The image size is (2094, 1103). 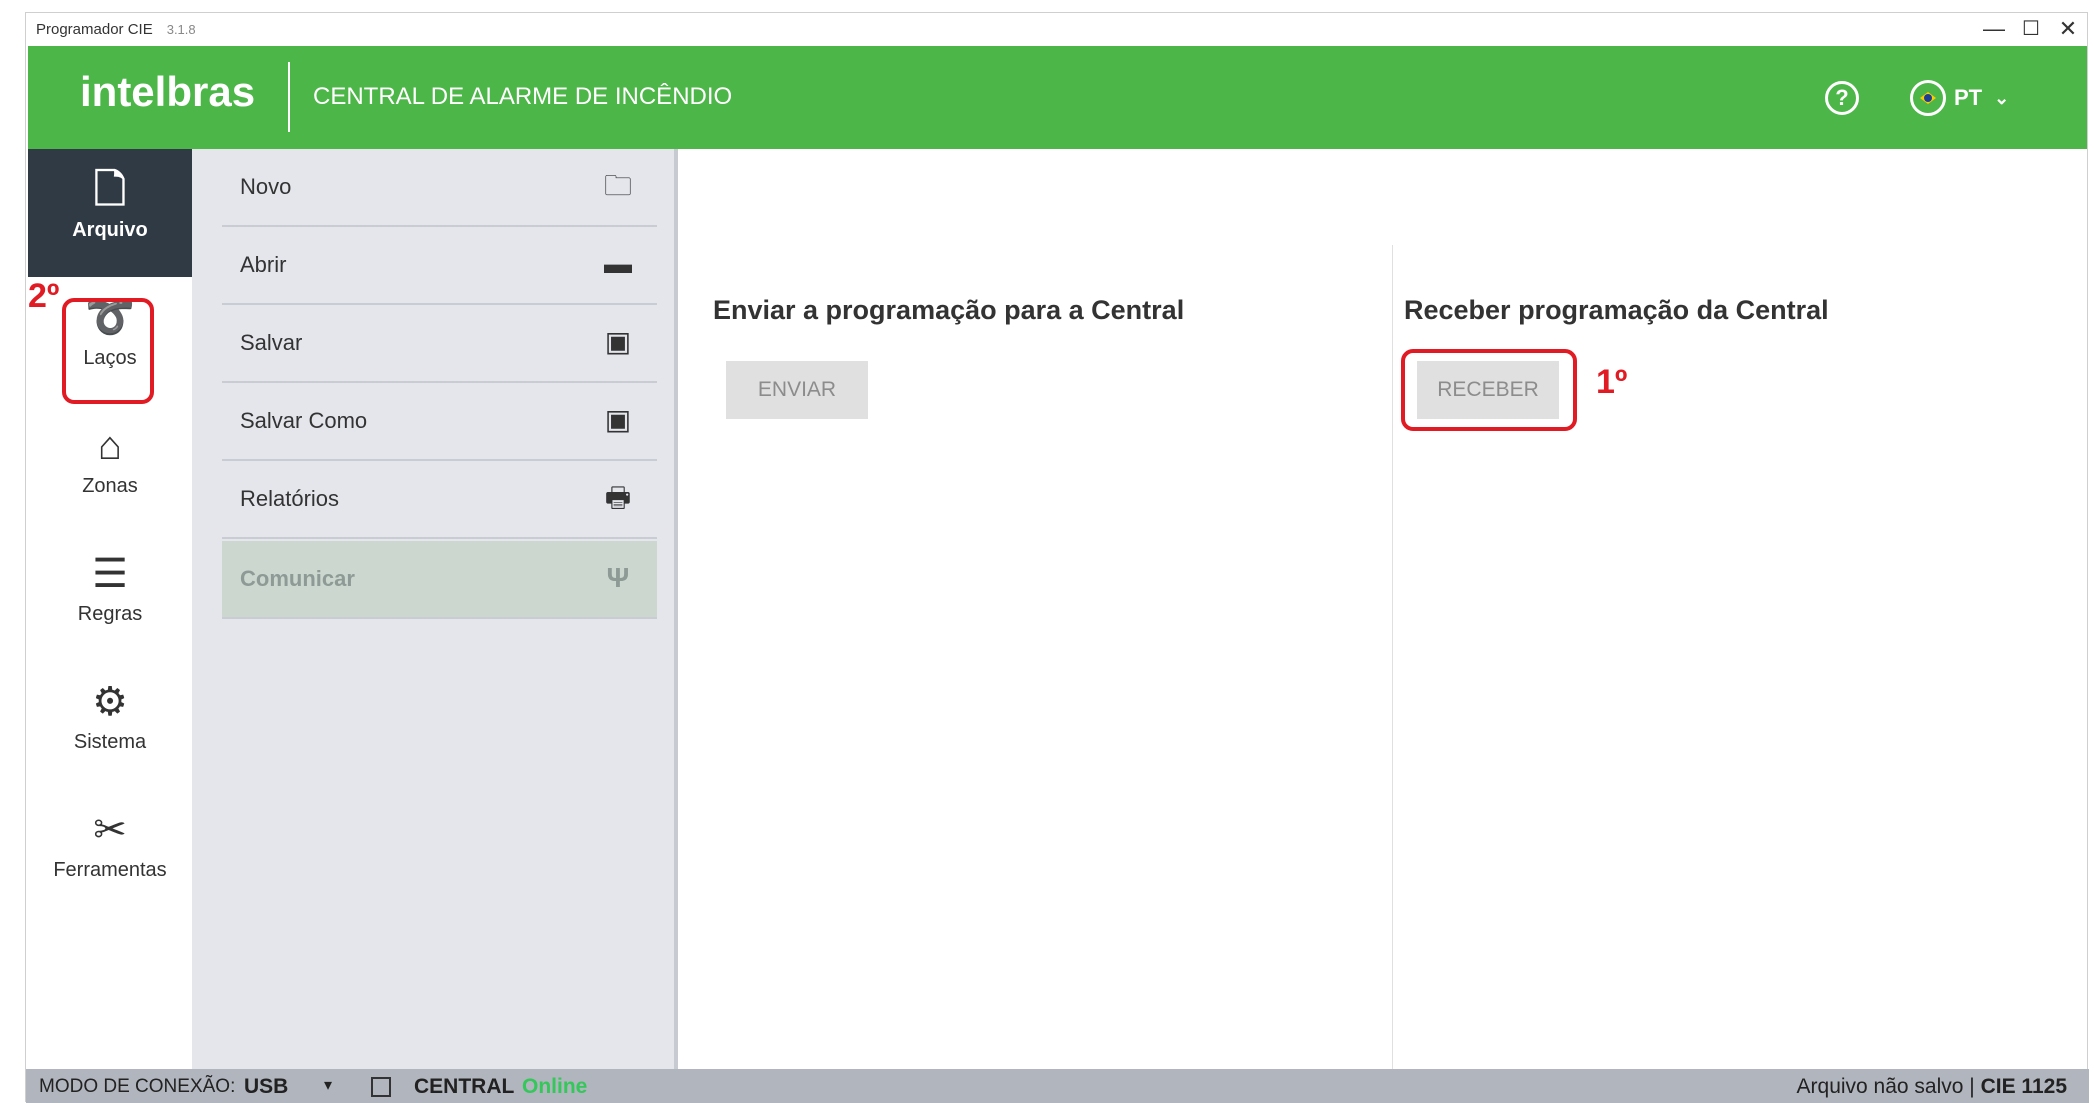 What do you see at coordinates (110, 742) in the screenshot?
I see `nav-label: Sistema` at bounding box center [110, 742].